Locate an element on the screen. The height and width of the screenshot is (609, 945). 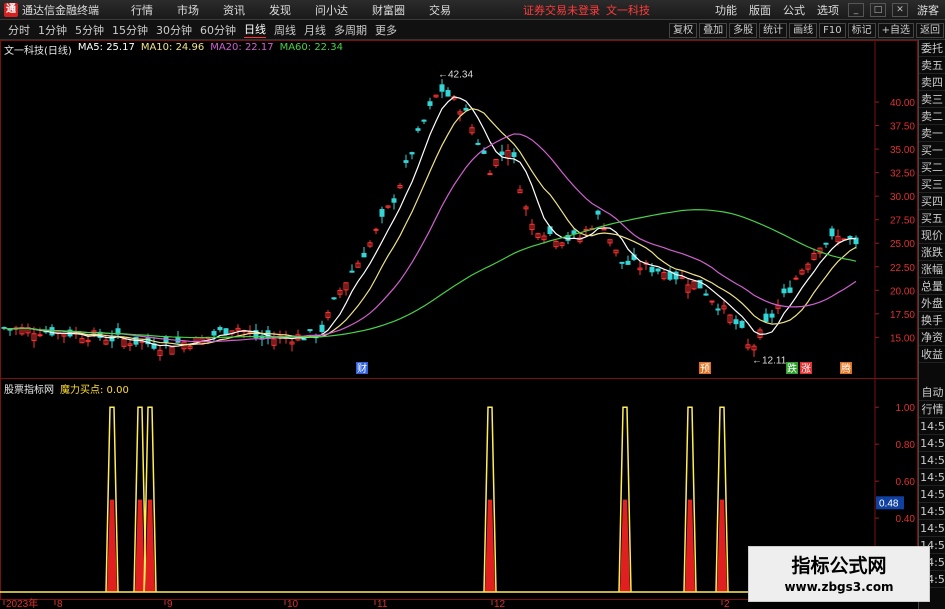
side-sub-item-6: 14:5 is located at coordinates (932, 494).